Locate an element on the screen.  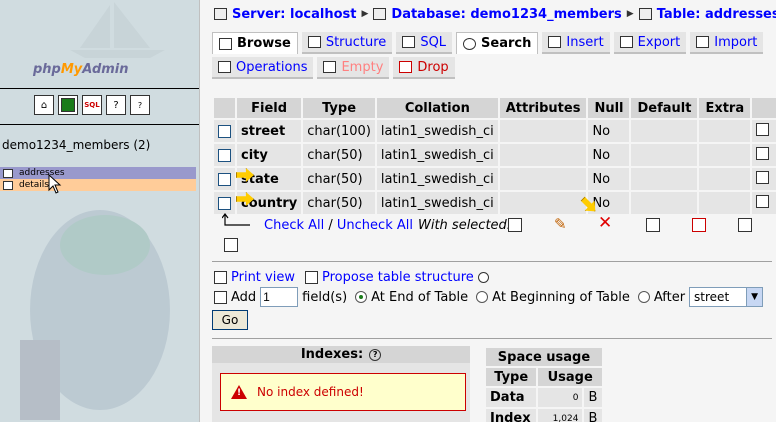
home-icon: ⌂ is located at coordinates (44, 105).